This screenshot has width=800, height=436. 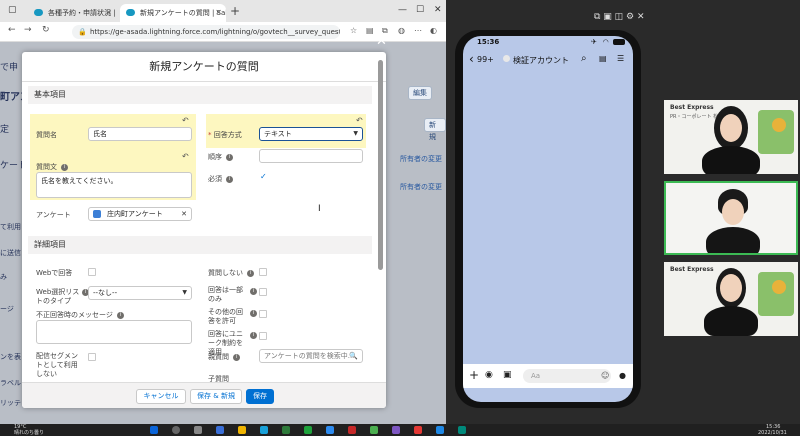 I want to click on save-button: 保存, so click(x=260, y=396).